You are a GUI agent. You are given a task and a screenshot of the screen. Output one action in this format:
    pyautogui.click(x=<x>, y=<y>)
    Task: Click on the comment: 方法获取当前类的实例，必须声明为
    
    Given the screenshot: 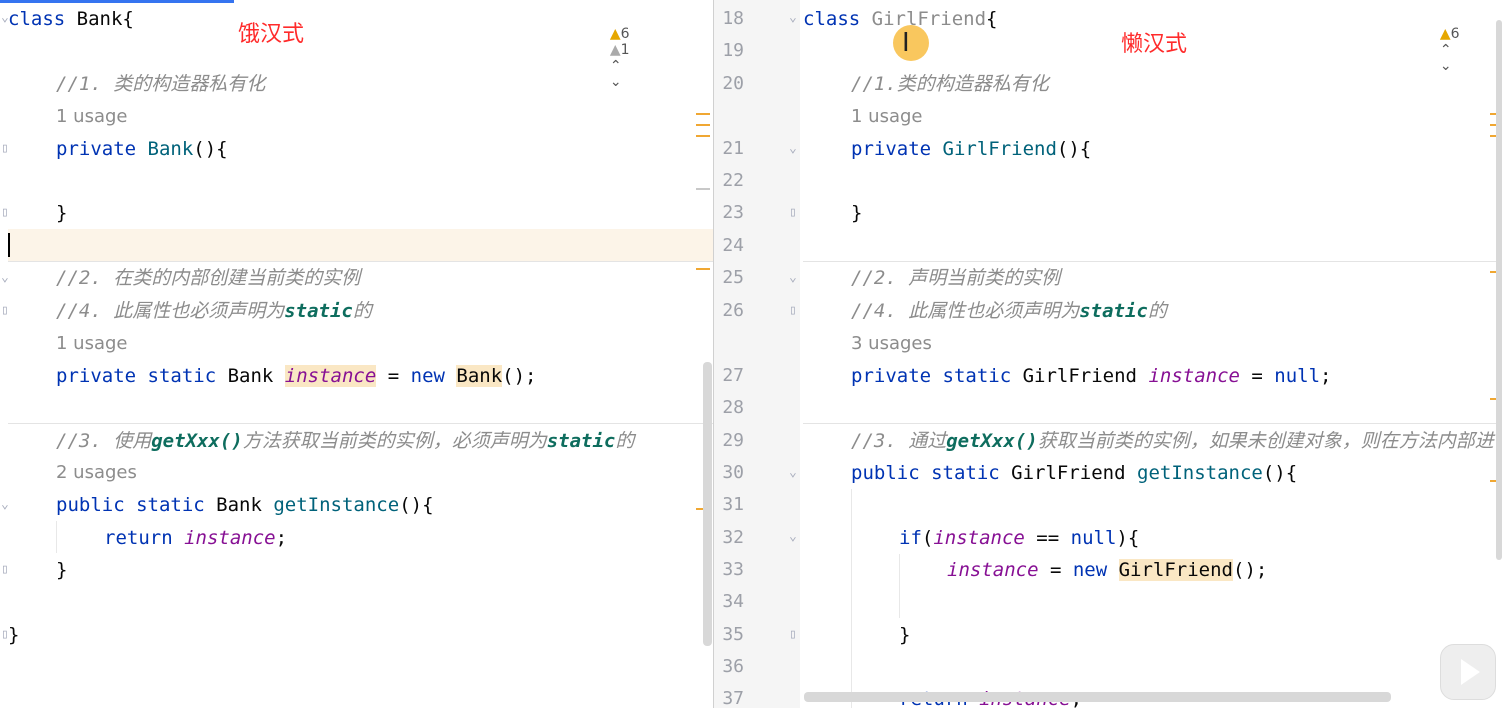 What is the action you would take?
    pyautogui.click(x=394, y=441)
    